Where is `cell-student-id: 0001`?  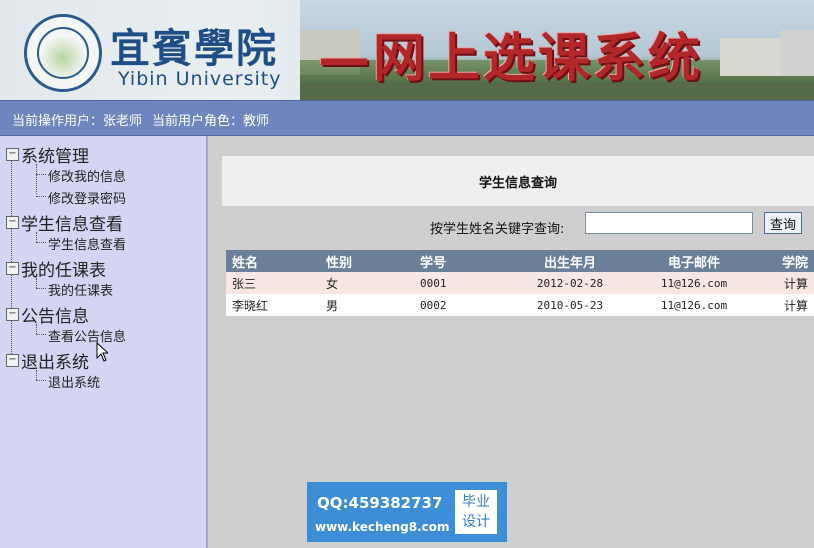 cell-student-id: 0001 is located at coordinates (461, 283).